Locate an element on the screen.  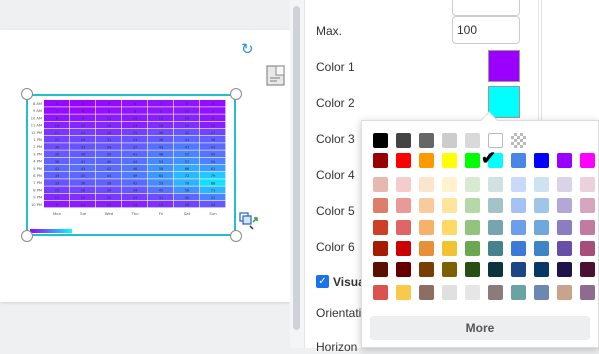
heatmap-cell-label: 19 is located at coordinates (161, 205).